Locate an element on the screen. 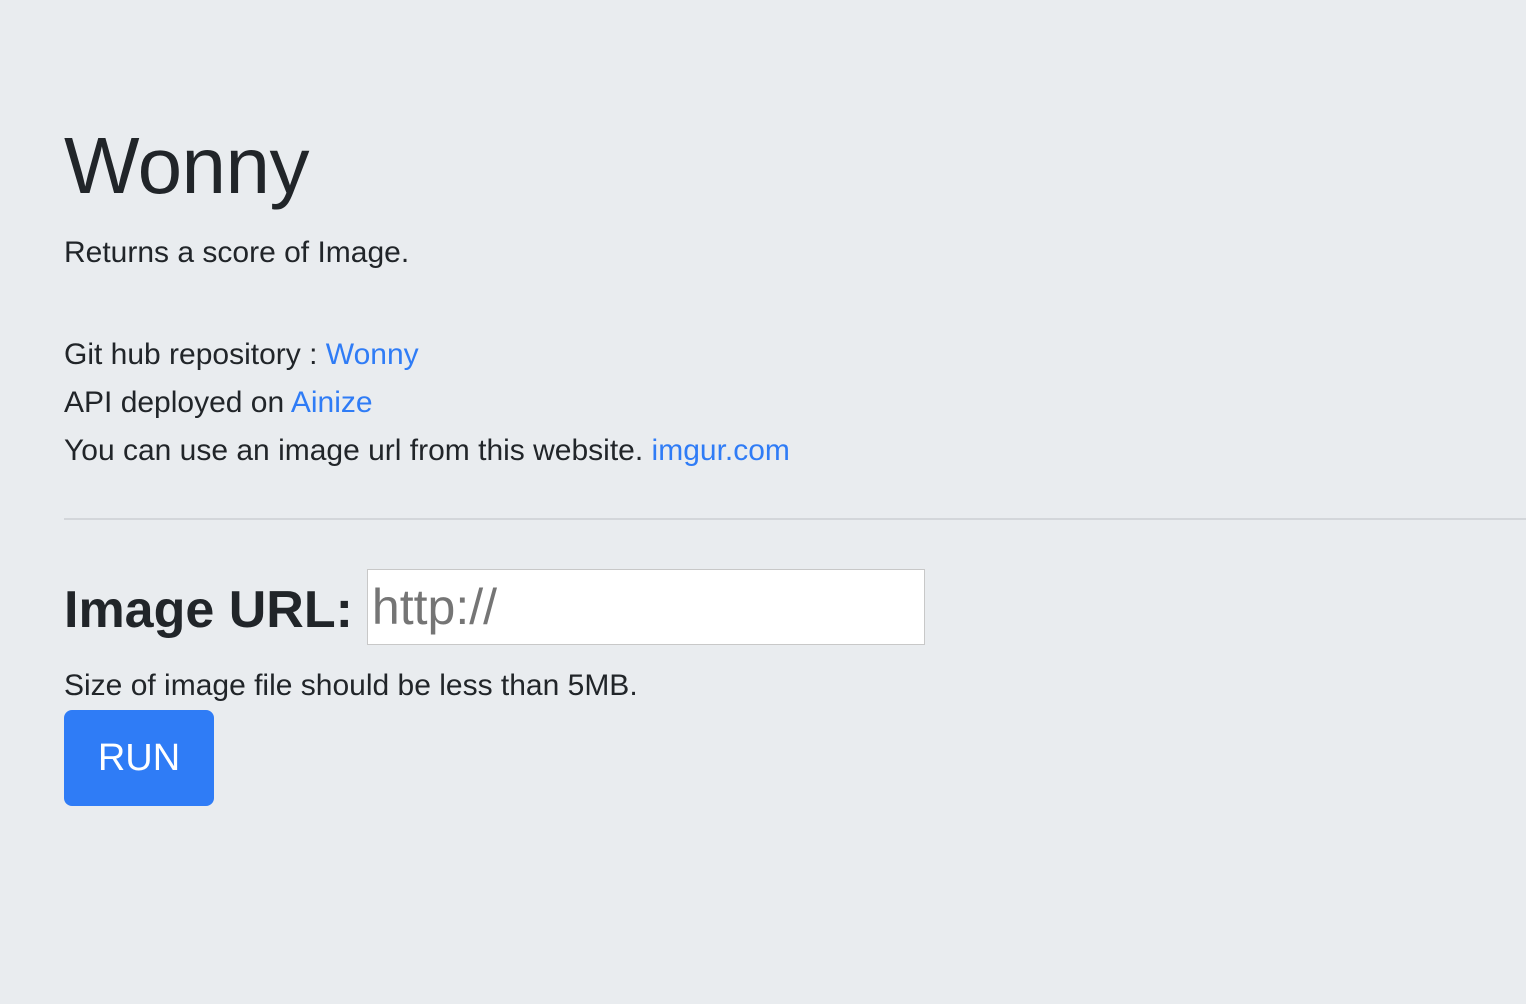  repo-prefix: Git hub repository : is located at coordinates (195, 354).